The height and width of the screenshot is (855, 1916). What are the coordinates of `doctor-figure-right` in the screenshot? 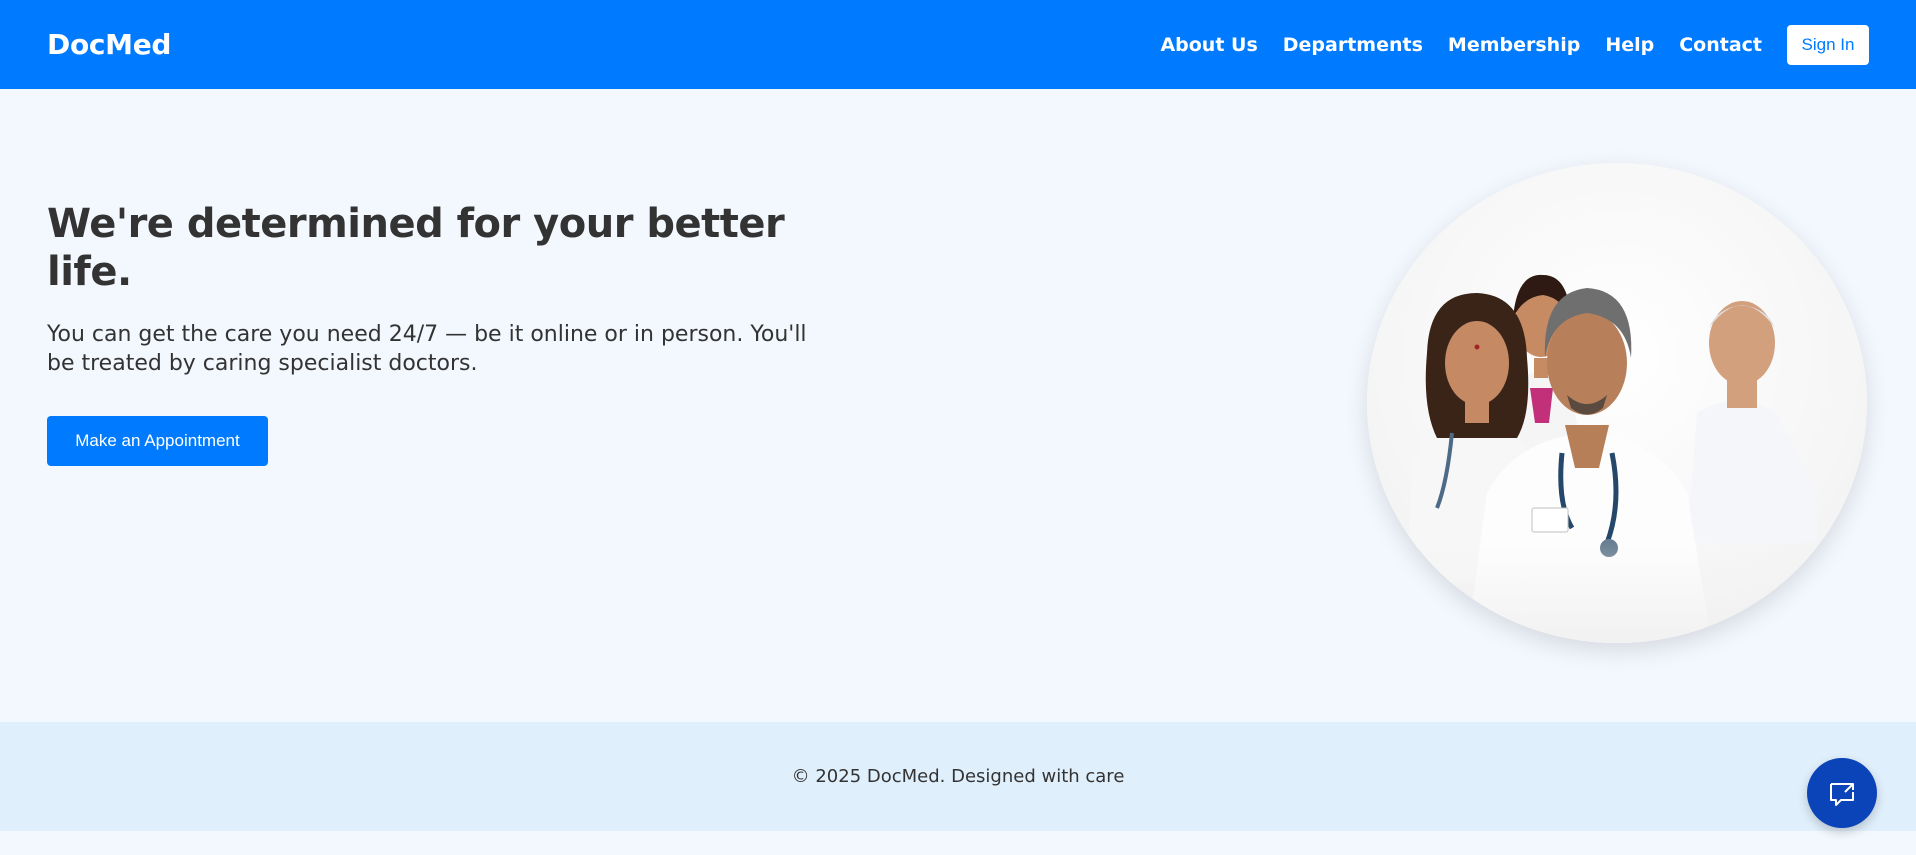 It's located at (1752, 422).